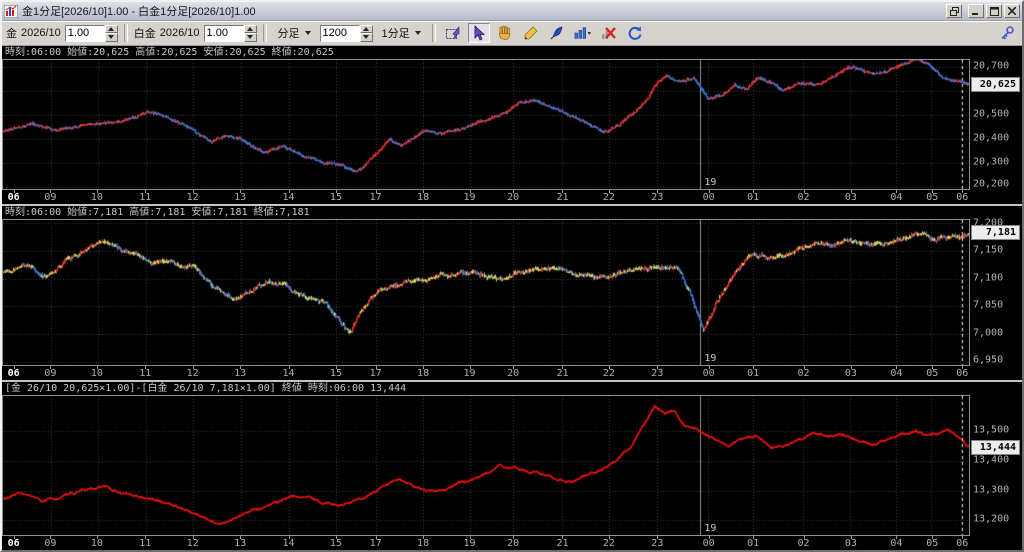  I want to click on delete-drawing-button, so click(609, 33).